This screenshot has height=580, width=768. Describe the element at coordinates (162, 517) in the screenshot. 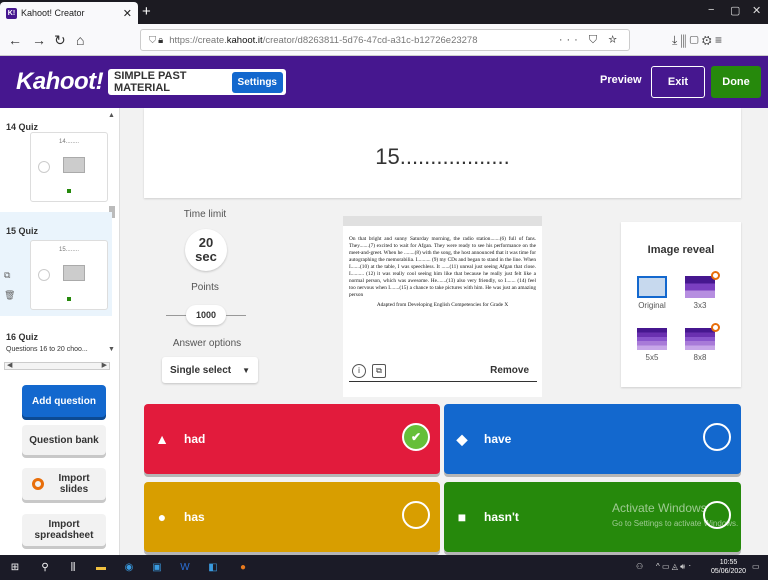

I see `circle-icon: ●` at that location.